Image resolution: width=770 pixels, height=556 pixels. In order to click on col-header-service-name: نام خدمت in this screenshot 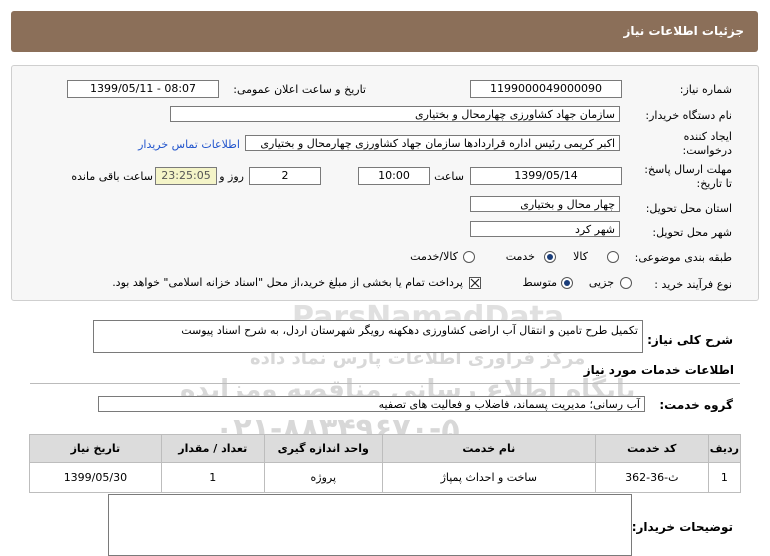, I will do `click(488, 448)`.